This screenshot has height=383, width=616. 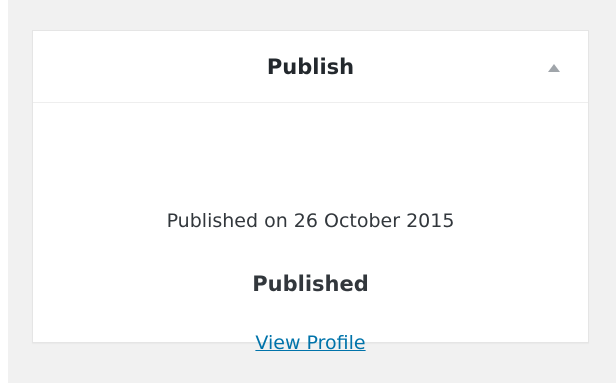 I want to click on caret-up-icon, so click(x=554, y=68).